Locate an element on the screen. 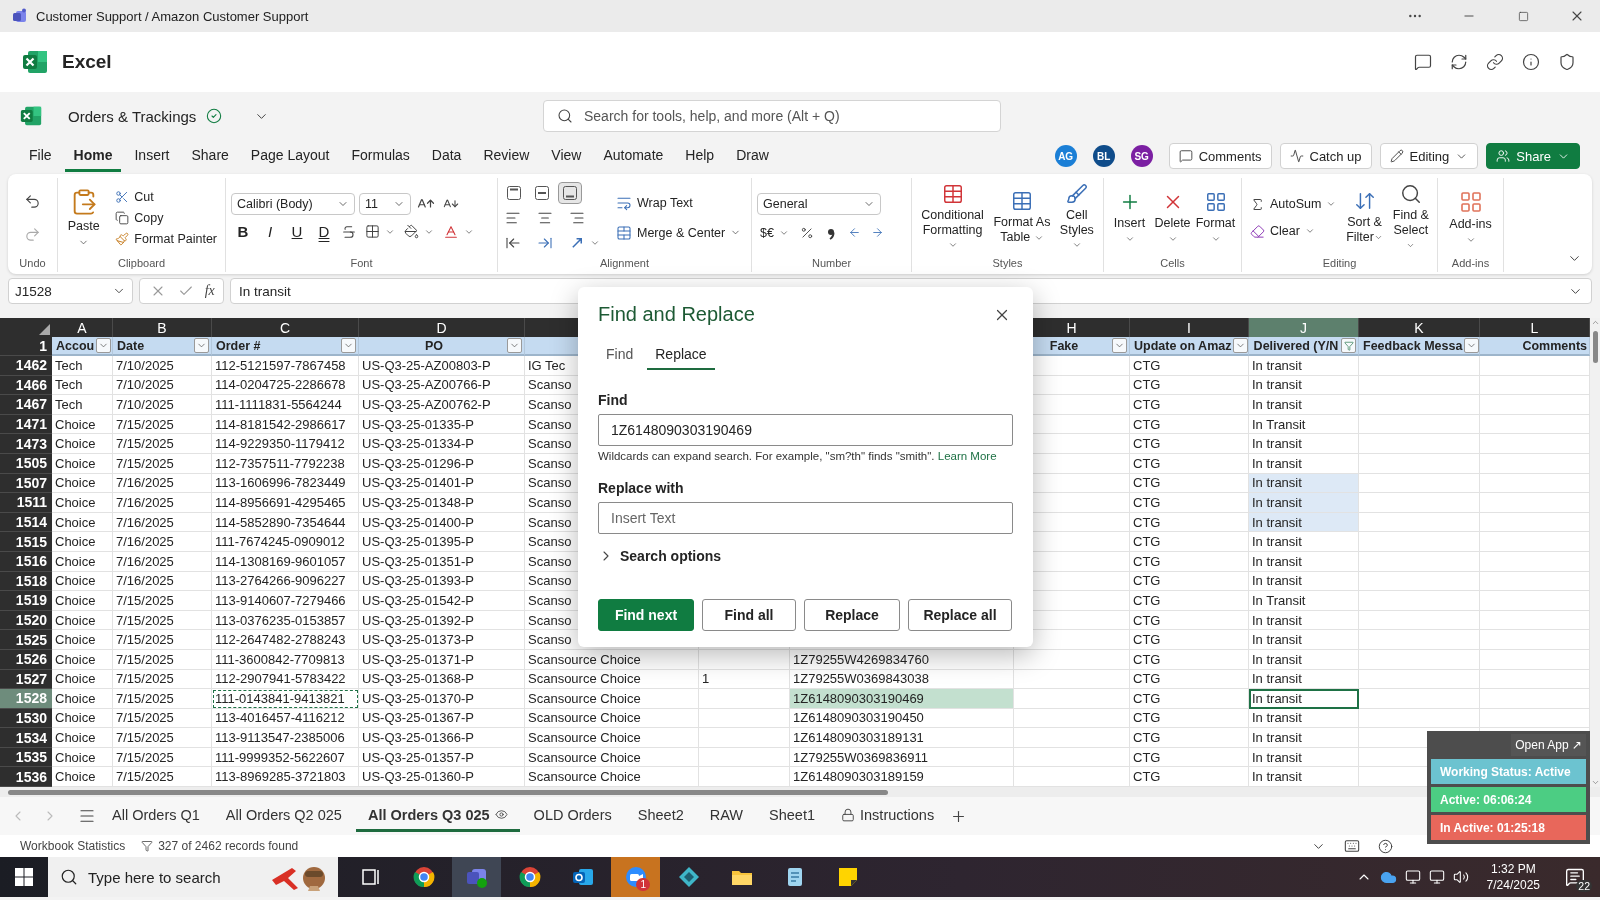  conditional-formatting-button: Conditional Formatting is located at coordinates (953, 217).